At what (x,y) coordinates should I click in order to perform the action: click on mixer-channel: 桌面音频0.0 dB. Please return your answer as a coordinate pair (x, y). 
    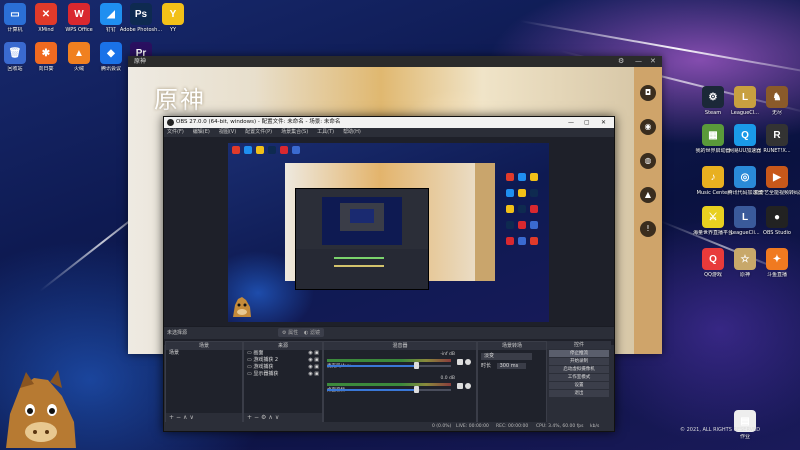
    Looking at the image, I should click on (400, 387).